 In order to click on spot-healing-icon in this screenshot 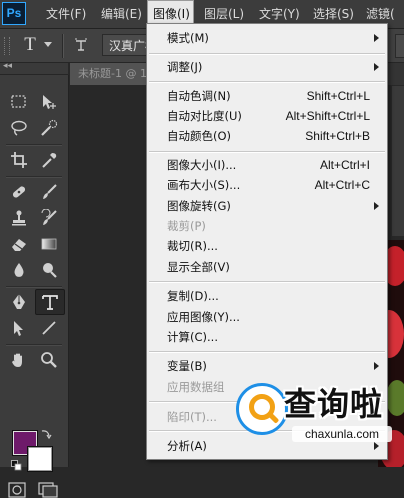, I will do `click(19, 192)`.